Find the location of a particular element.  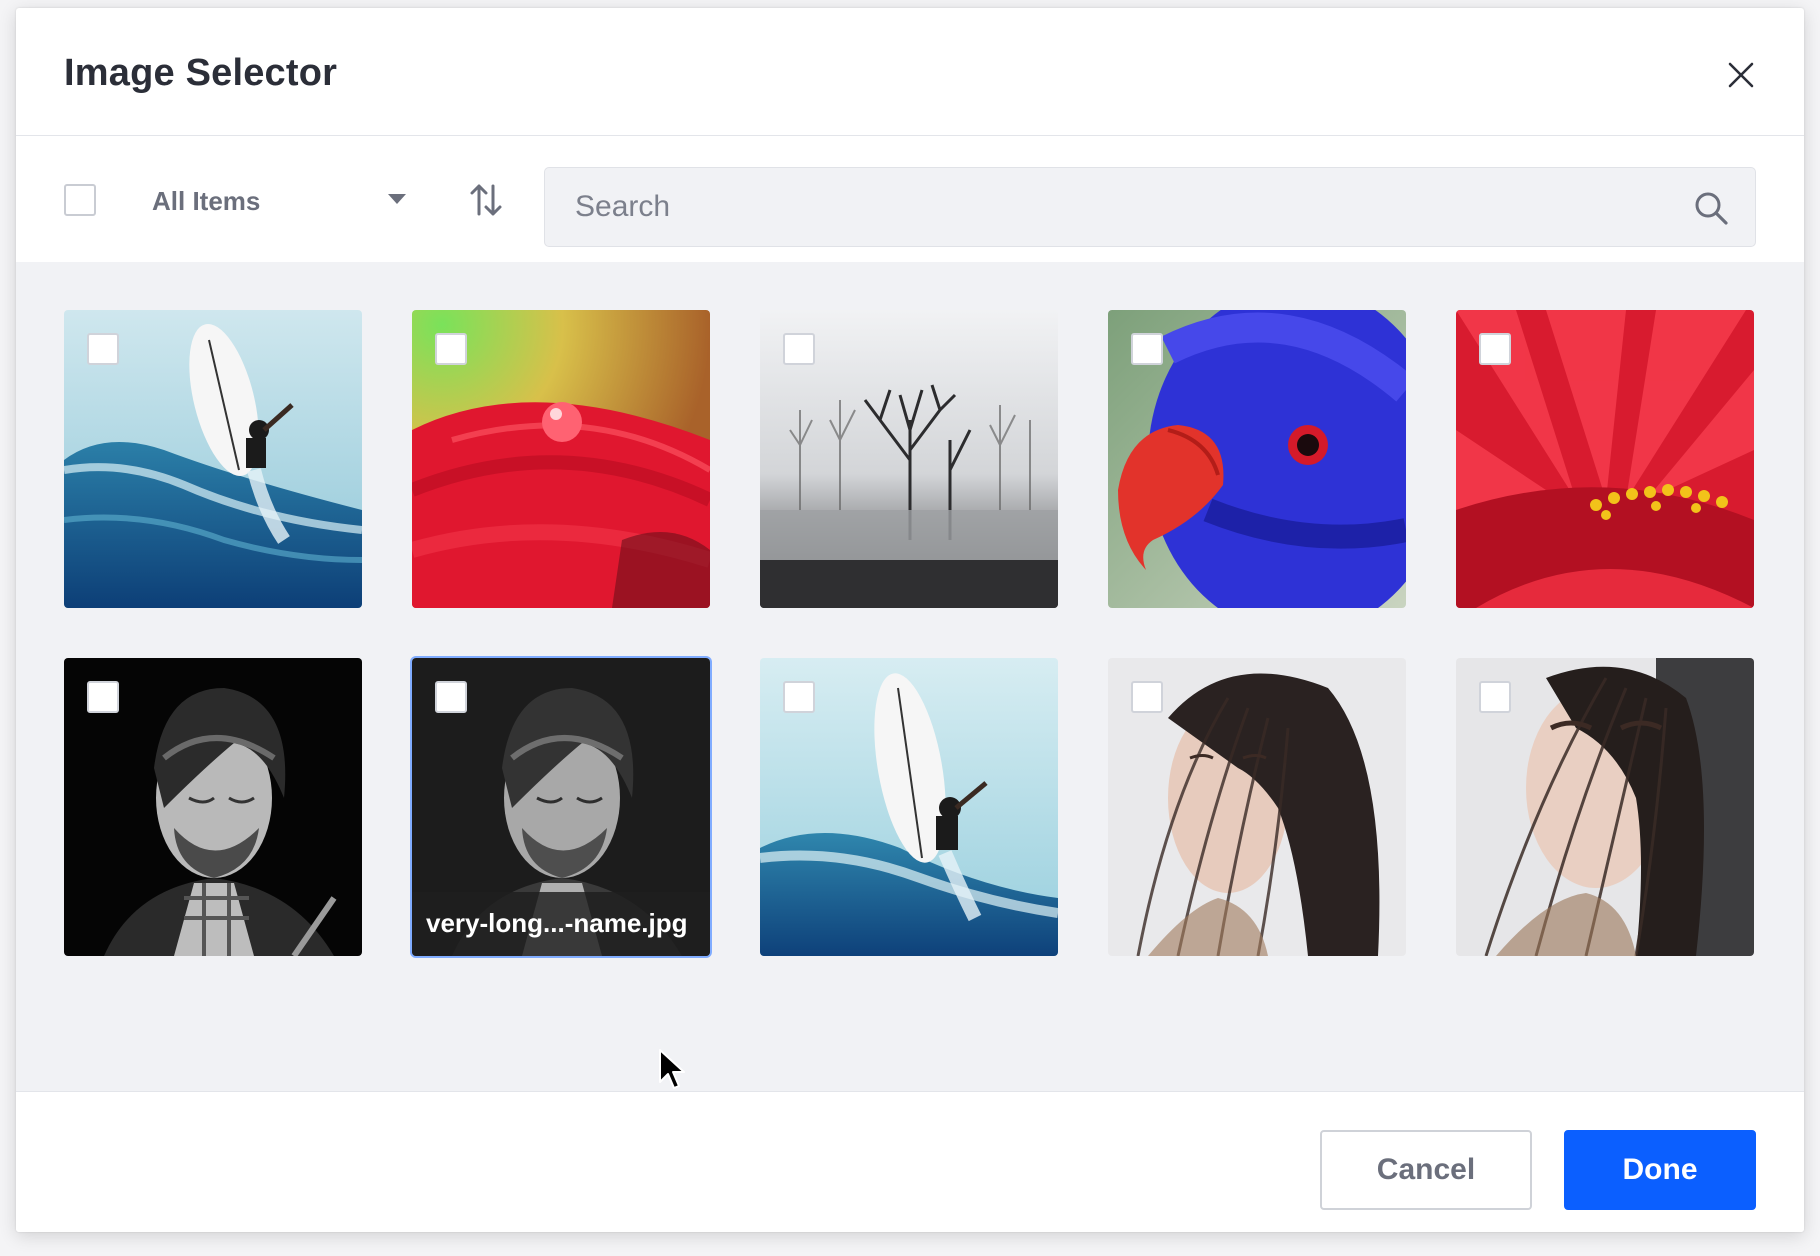

dialog-title: Image Selector is located at coordinates (201, 73).